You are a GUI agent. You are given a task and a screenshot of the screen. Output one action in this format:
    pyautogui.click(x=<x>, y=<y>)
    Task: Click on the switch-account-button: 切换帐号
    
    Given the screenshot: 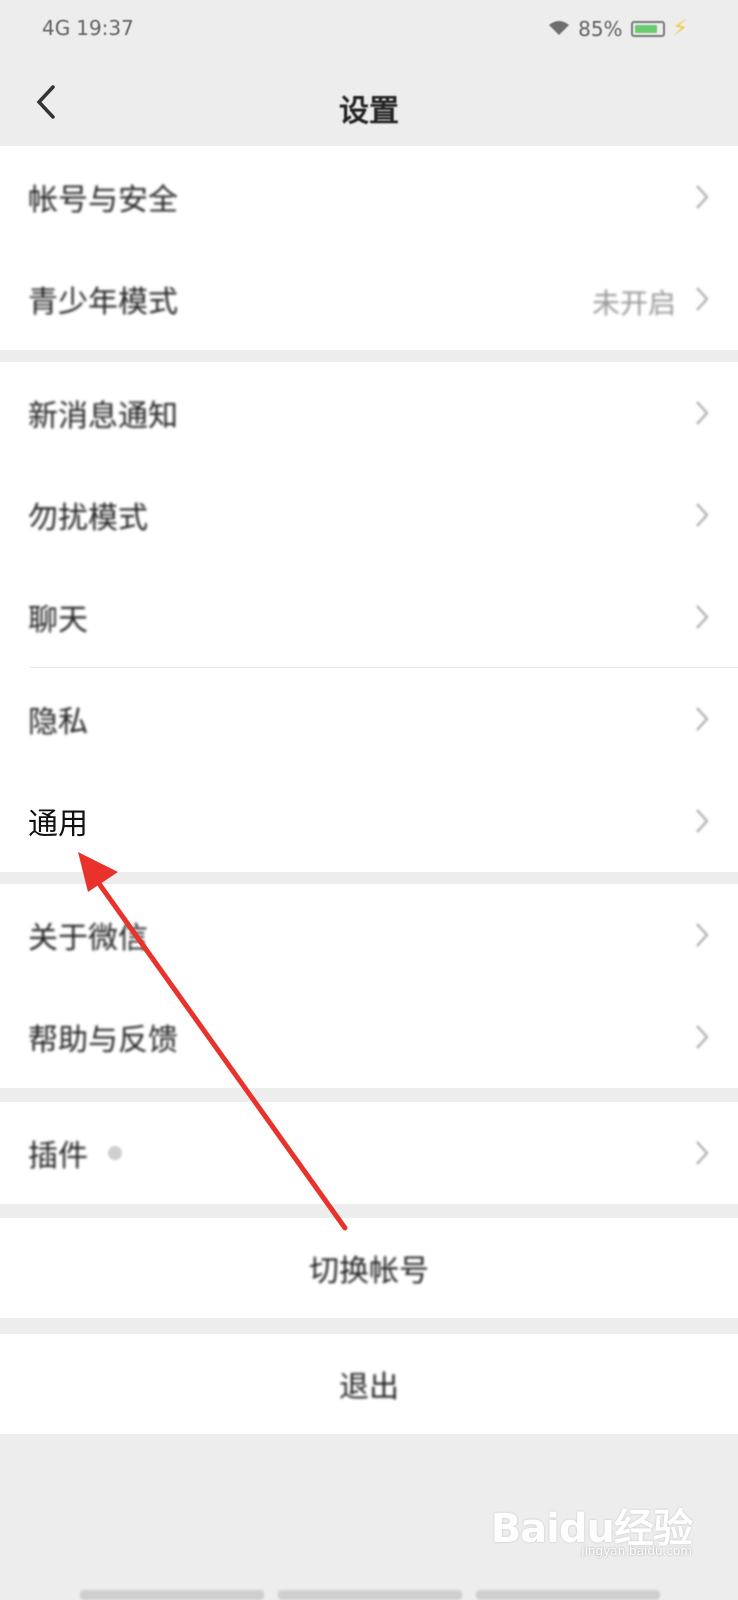 What is the action you would take?
    pyautogui.click(x=369, y=1268)
    